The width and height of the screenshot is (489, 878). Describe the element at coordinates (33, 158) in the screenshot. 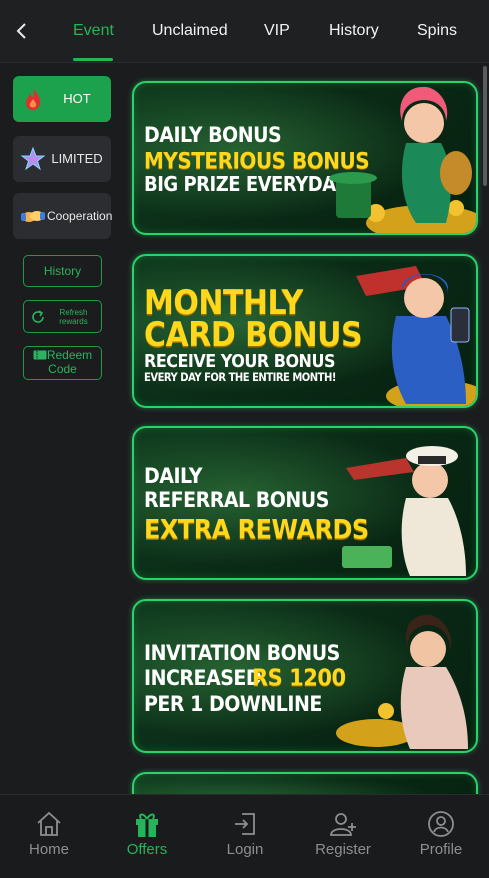

I see `star-icon` at that location.